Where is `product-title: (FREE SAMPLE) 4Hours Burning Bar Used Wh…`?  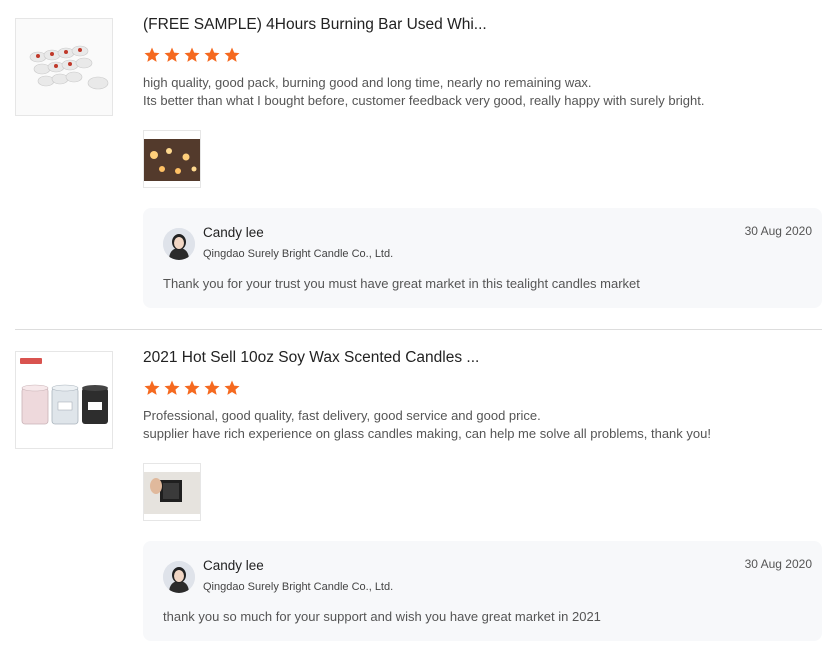 product-title: (FREE SAMPLE) 4Hours Burning Bar Used Wh… is located at coordinates (315, 25).